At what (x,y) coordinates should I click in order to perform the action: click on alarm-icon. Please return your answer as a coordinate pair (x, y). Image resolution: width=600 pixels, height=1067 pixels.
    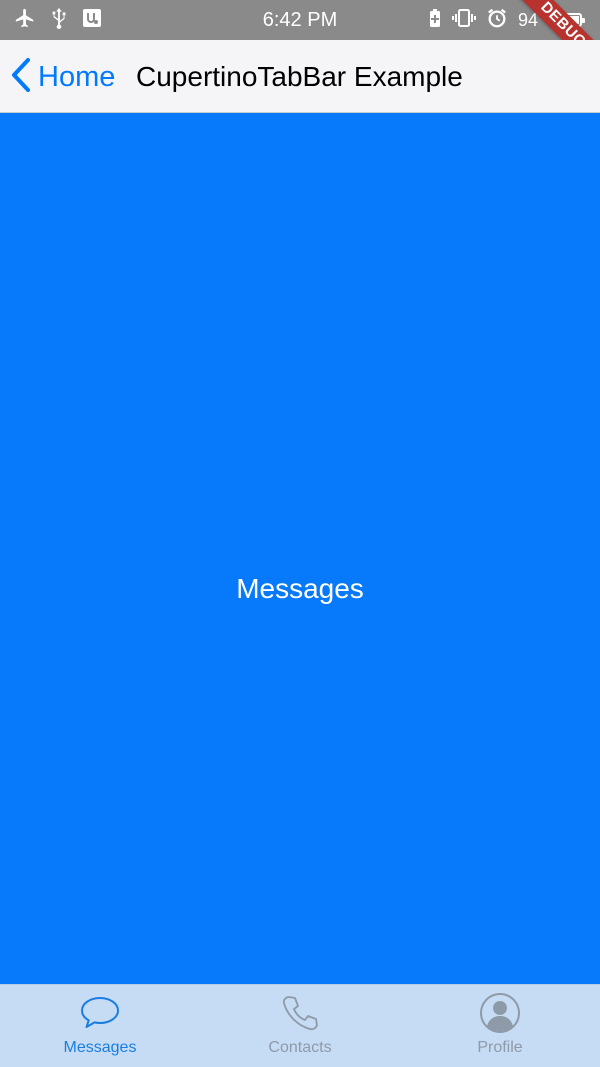
    Looking at the image, I should click on (497, 20).